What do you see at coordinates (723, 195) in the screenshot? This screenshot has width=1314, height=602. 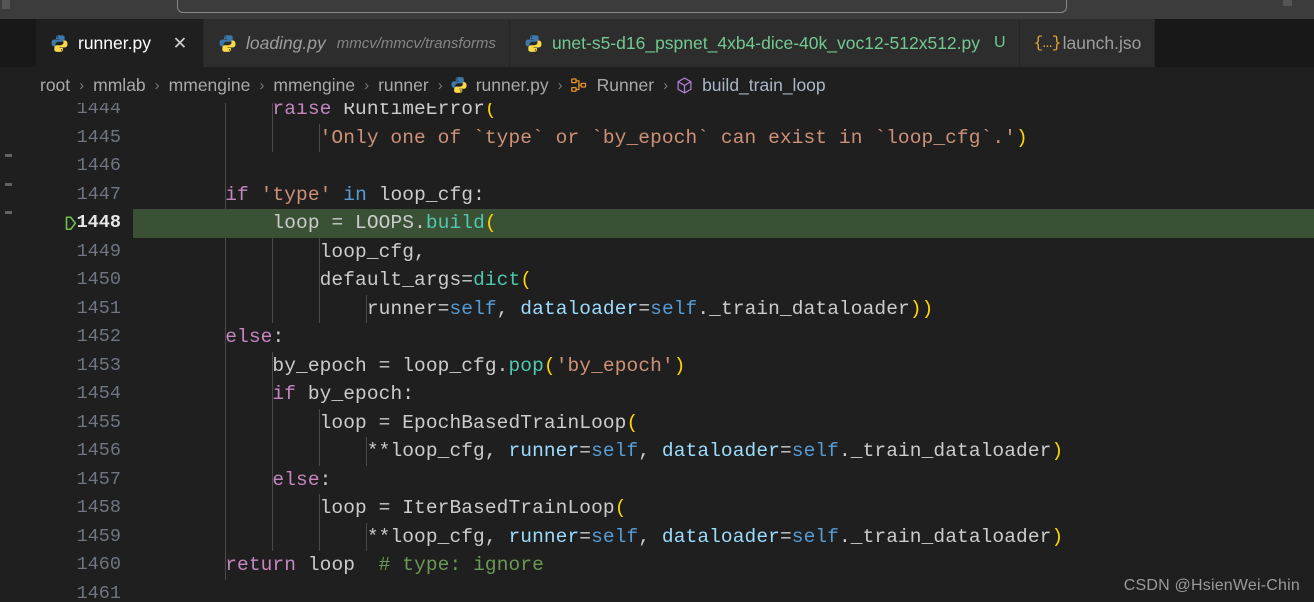 I see `code-line: if 'type' in loop_cfg:` at bounding box center [723, 195].